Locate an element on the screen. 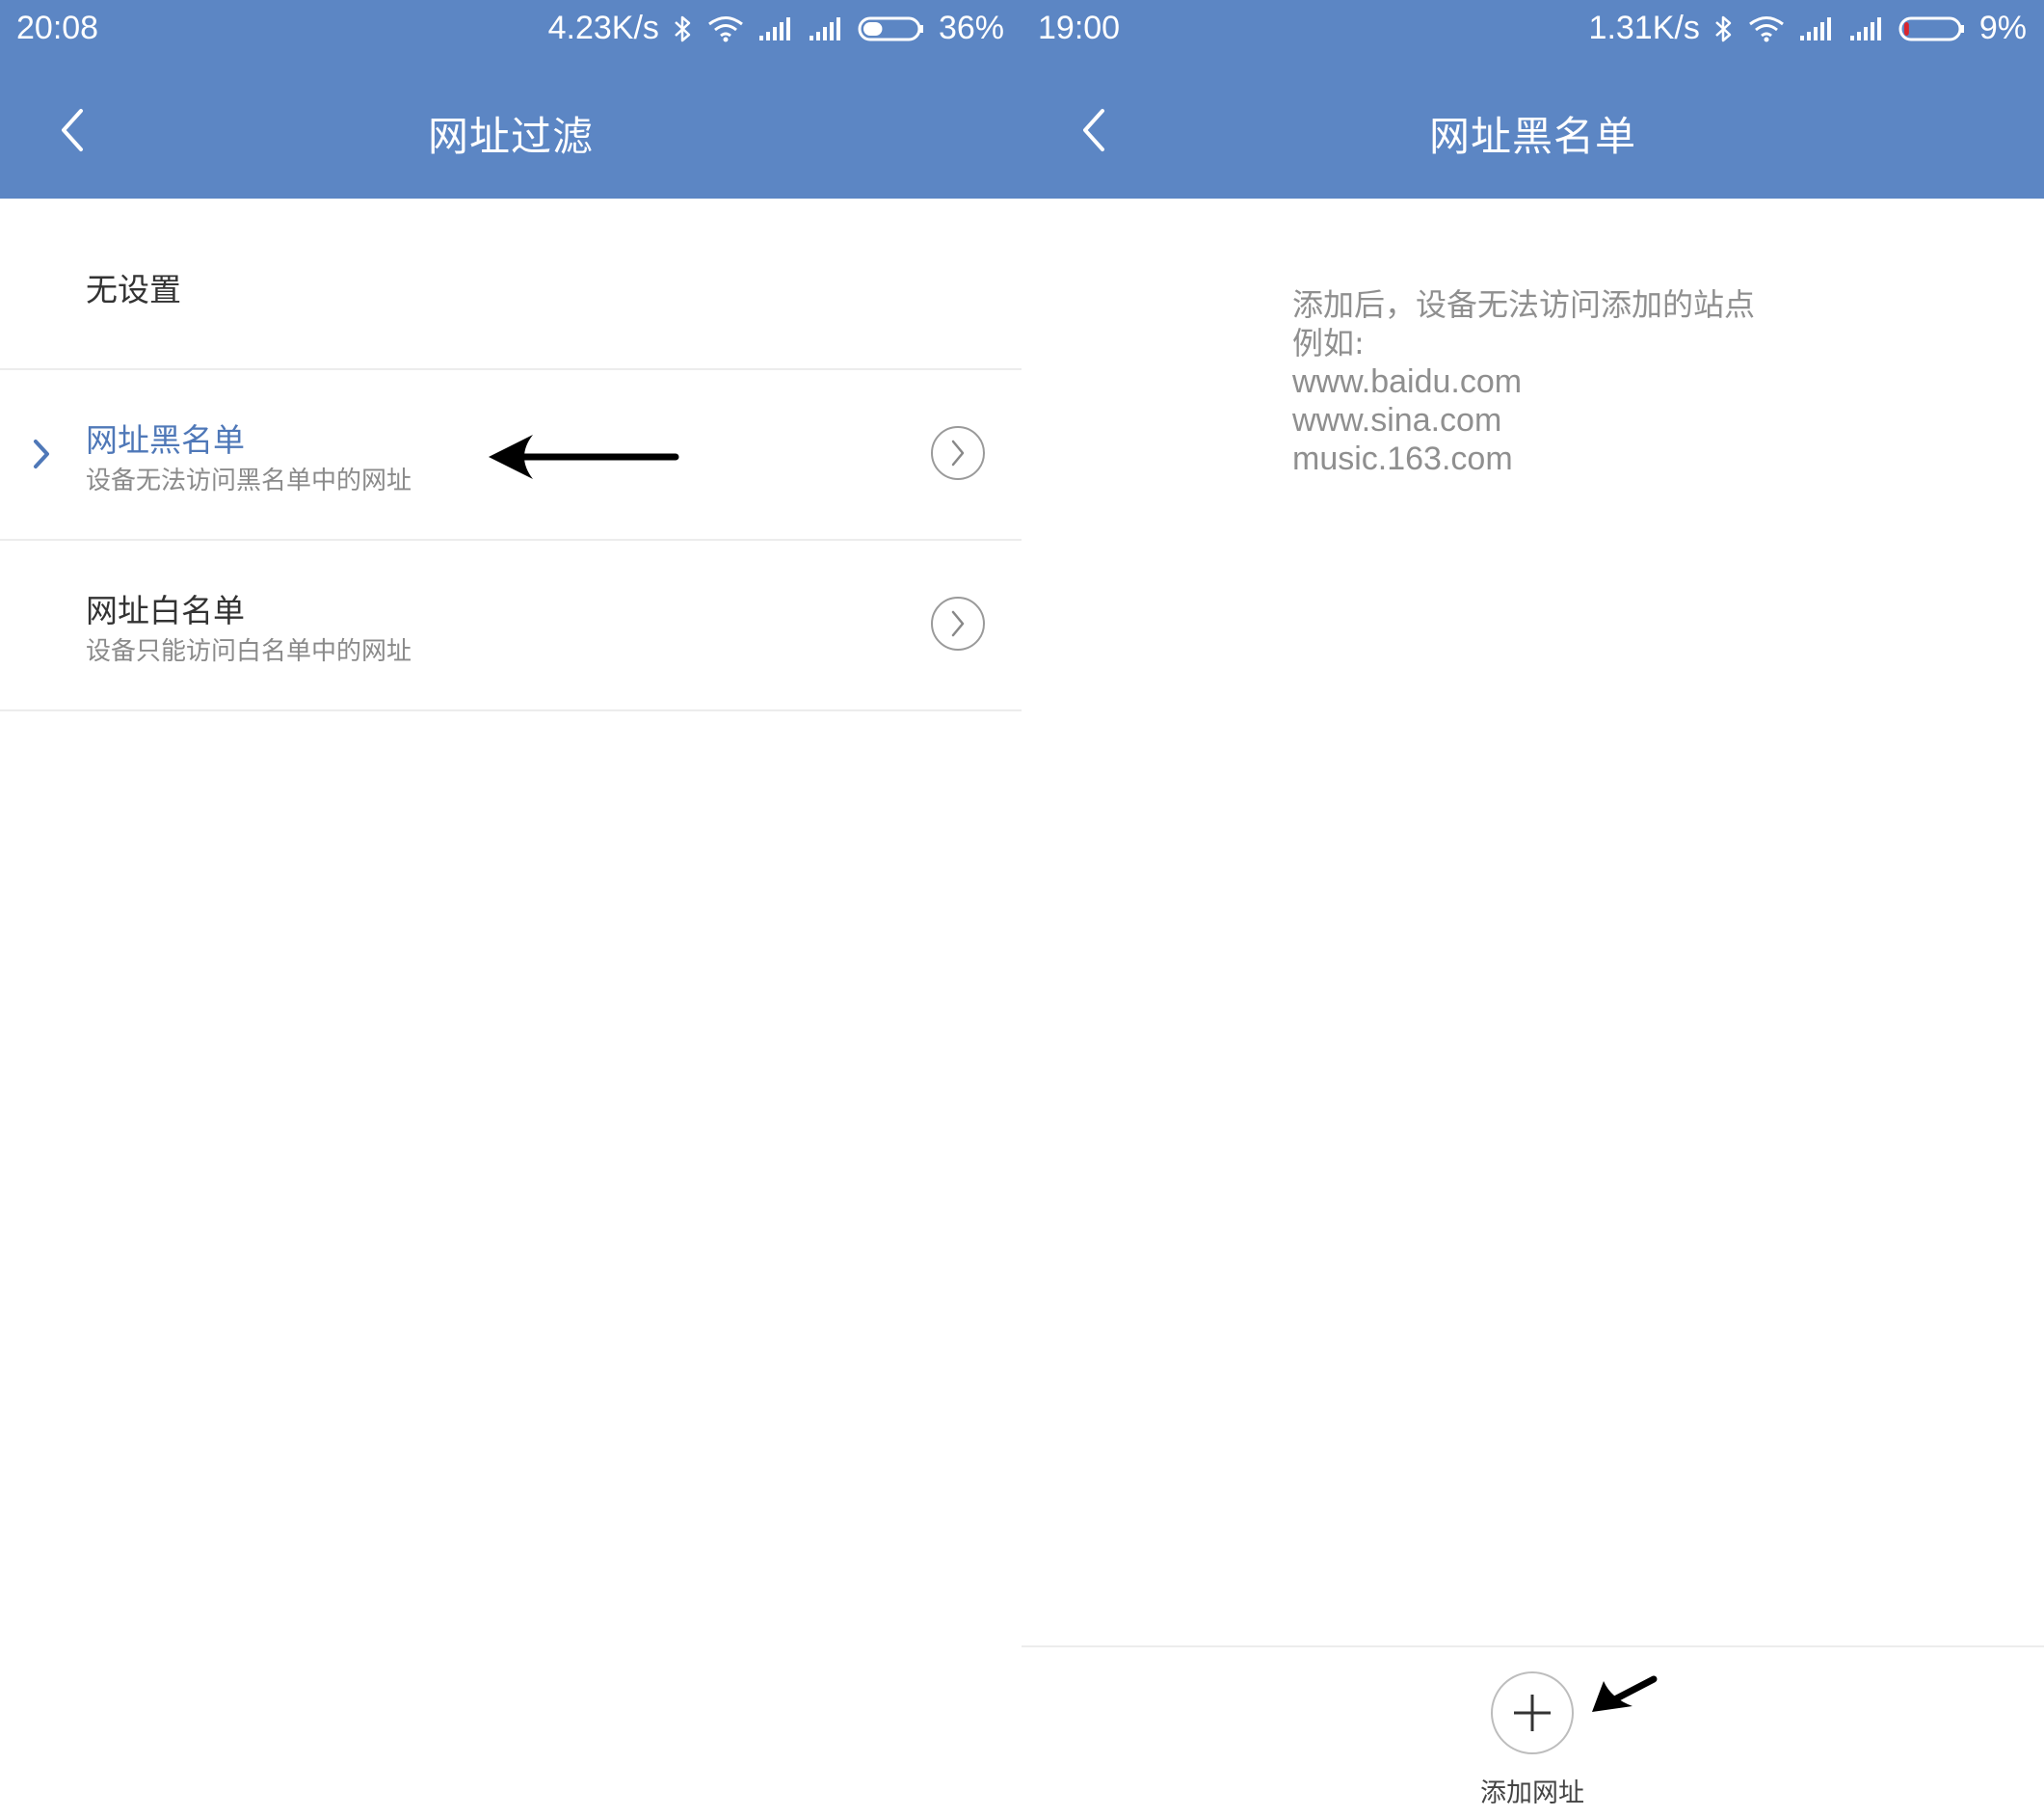 Image resolution: width=2044 pixels, height=1817 pixels. option-whitelist: 网址白名单 设备只能访问白名单中的网址 is located at coordinates (511, 626).